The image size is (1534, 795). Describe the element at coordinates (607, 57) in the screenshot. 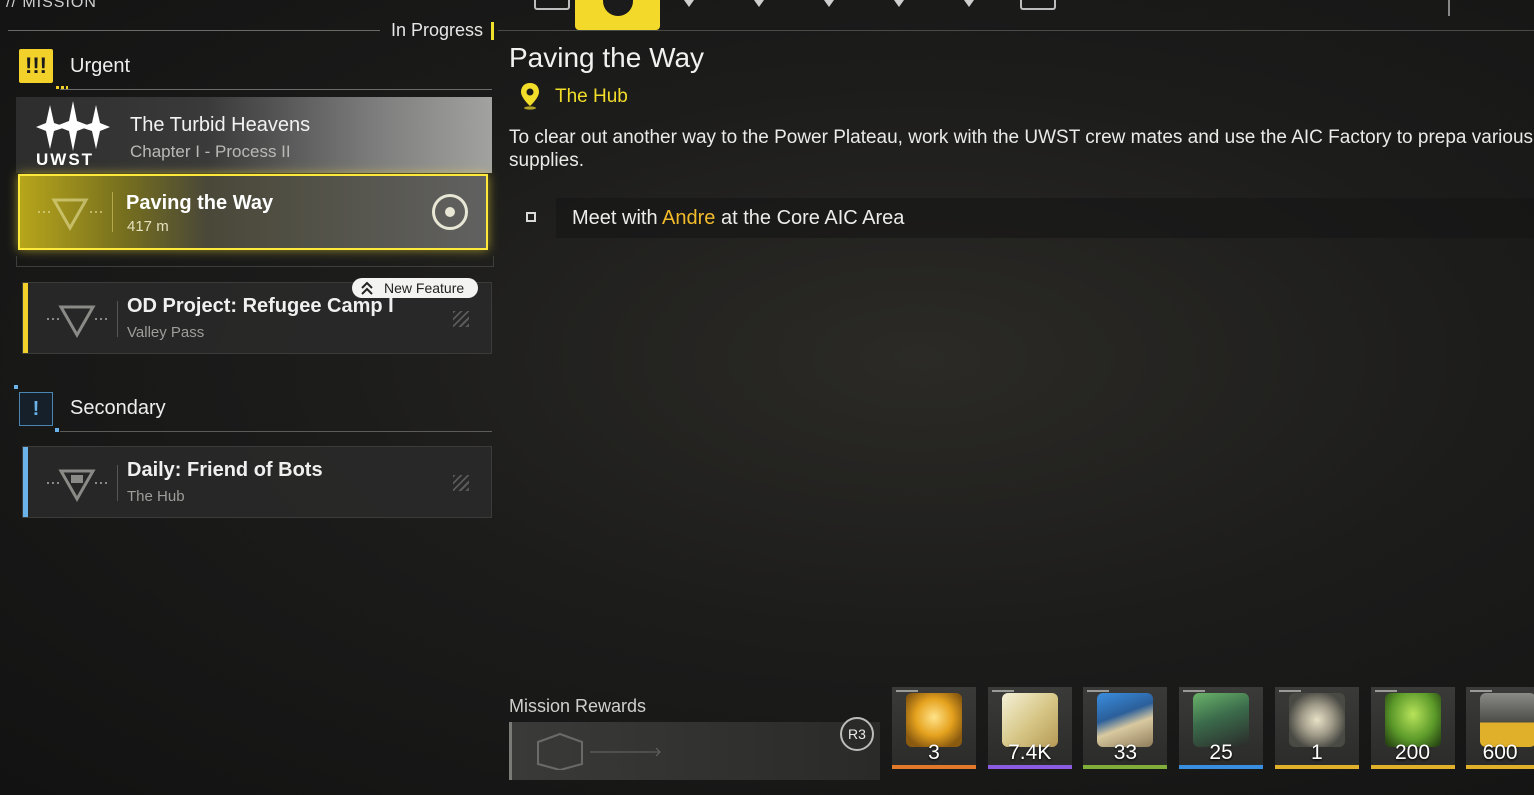

I see `detail-title: Paving the Way` at that location.